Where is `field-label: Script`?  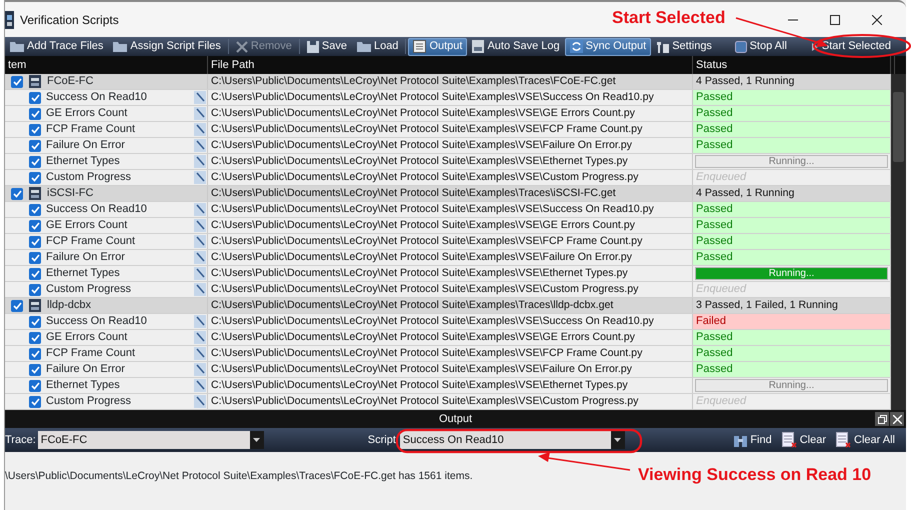
field-label: Script is located at coordinates (382, 440).